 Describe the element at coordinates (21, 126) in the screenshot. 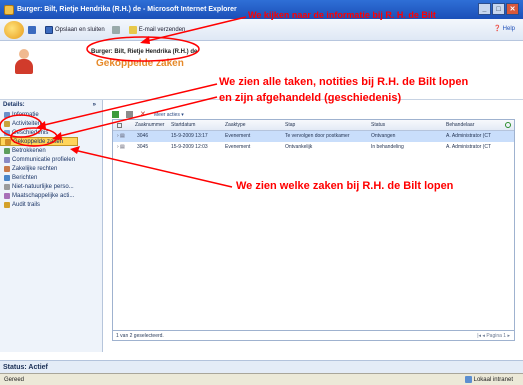

I see `annotation-circle-activiteiten` at that location.